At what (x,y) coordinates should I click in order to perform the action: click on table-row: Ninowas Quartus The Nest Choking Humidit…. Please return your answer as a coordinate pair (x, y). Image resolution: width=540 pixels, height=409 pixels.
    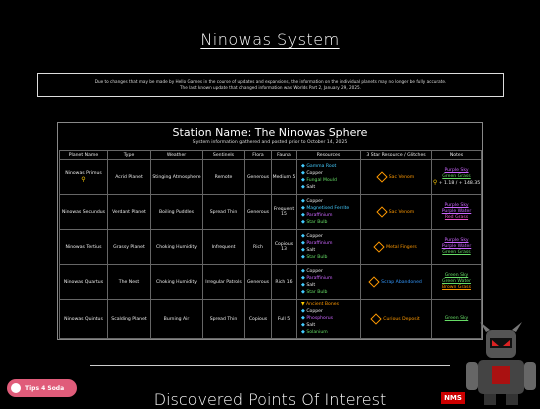
    Looking at the image, I should click on (270, 282).